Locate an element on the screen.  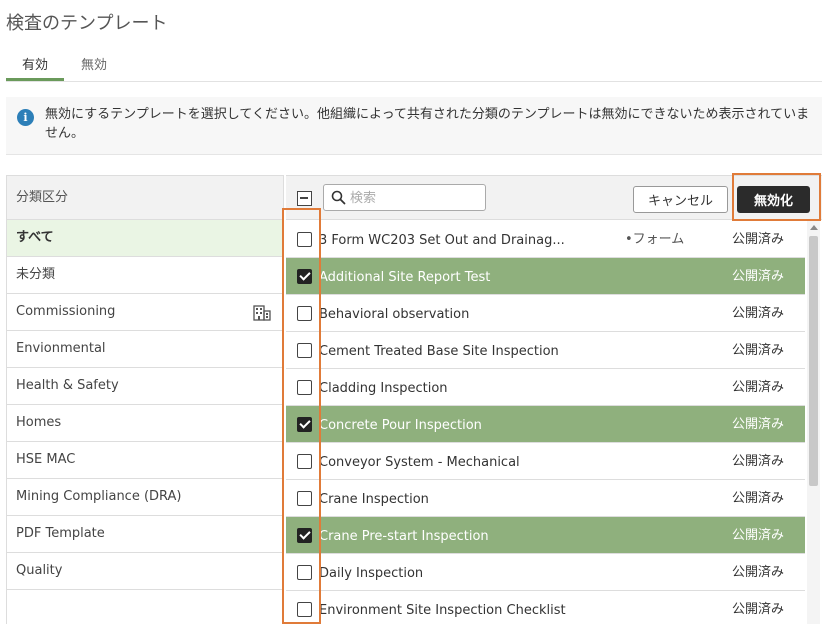
category-item: Quality is located at coordinates (145, 571).